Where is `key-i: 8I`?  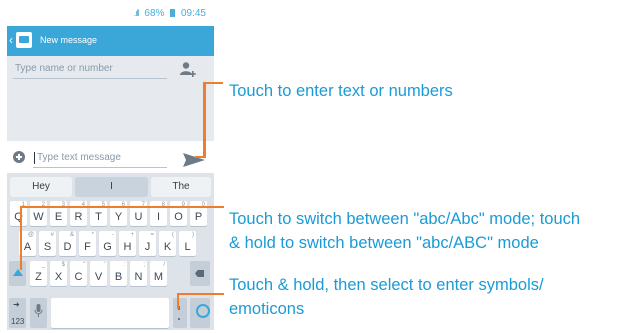
key-i: 8I is located at coordinates (158, 213).